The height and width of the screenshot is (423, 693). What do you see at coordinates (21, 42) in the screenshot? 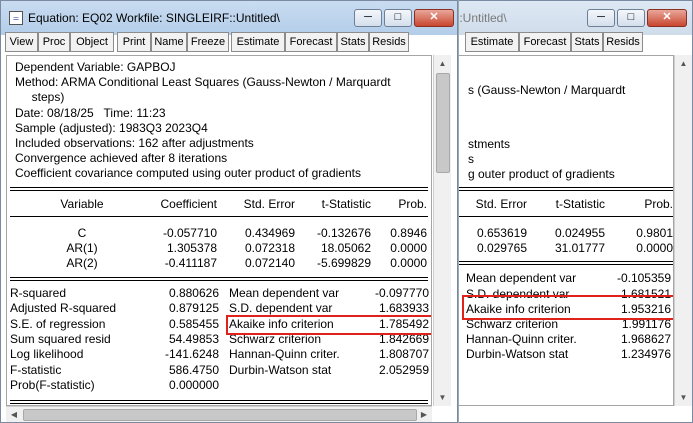
I see `toolbar-view-button: View` at bounding box center [21, 42].